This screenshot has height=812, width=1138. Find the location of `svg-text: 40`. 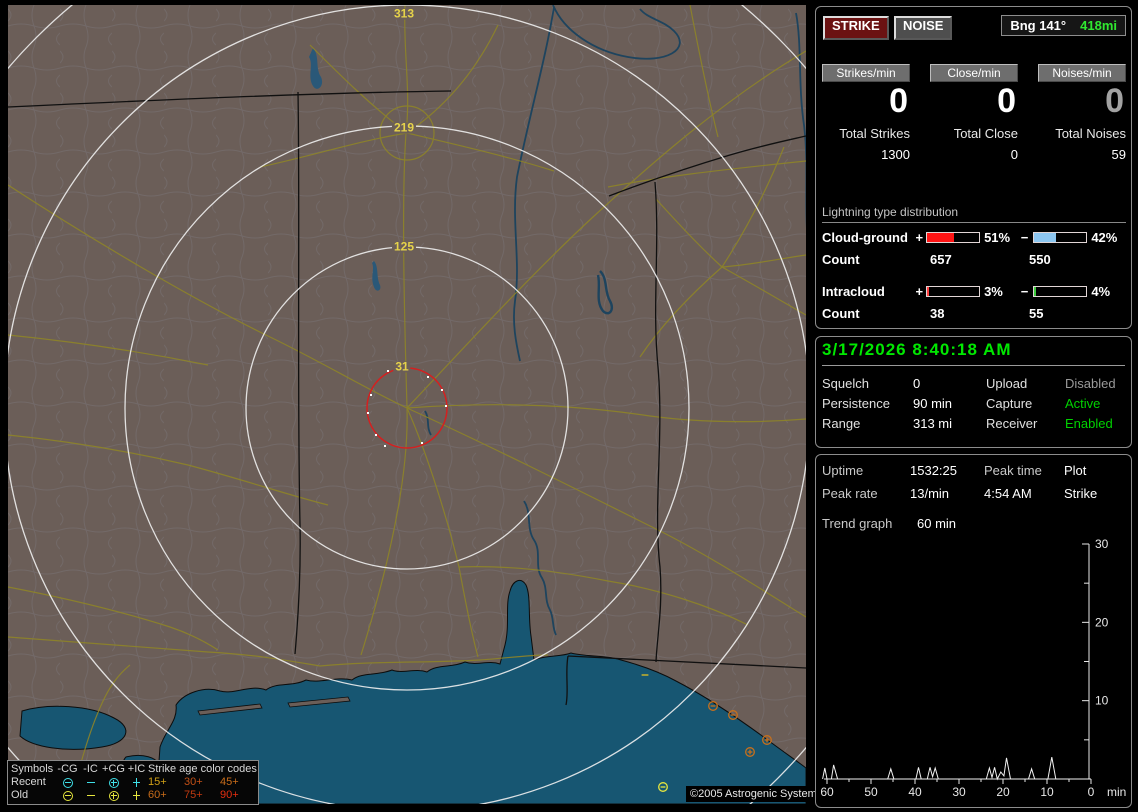

svg-text: 40 is located at coordinates (915, 792).